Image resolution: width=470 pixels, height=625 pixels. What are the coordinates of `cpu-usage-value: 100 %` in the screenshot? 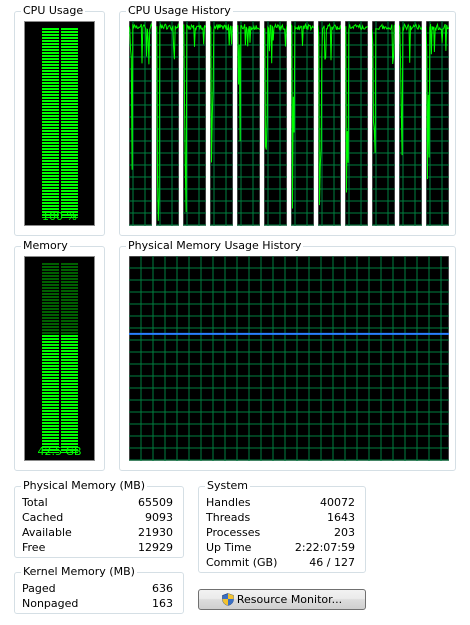 It's located at (59, 216).